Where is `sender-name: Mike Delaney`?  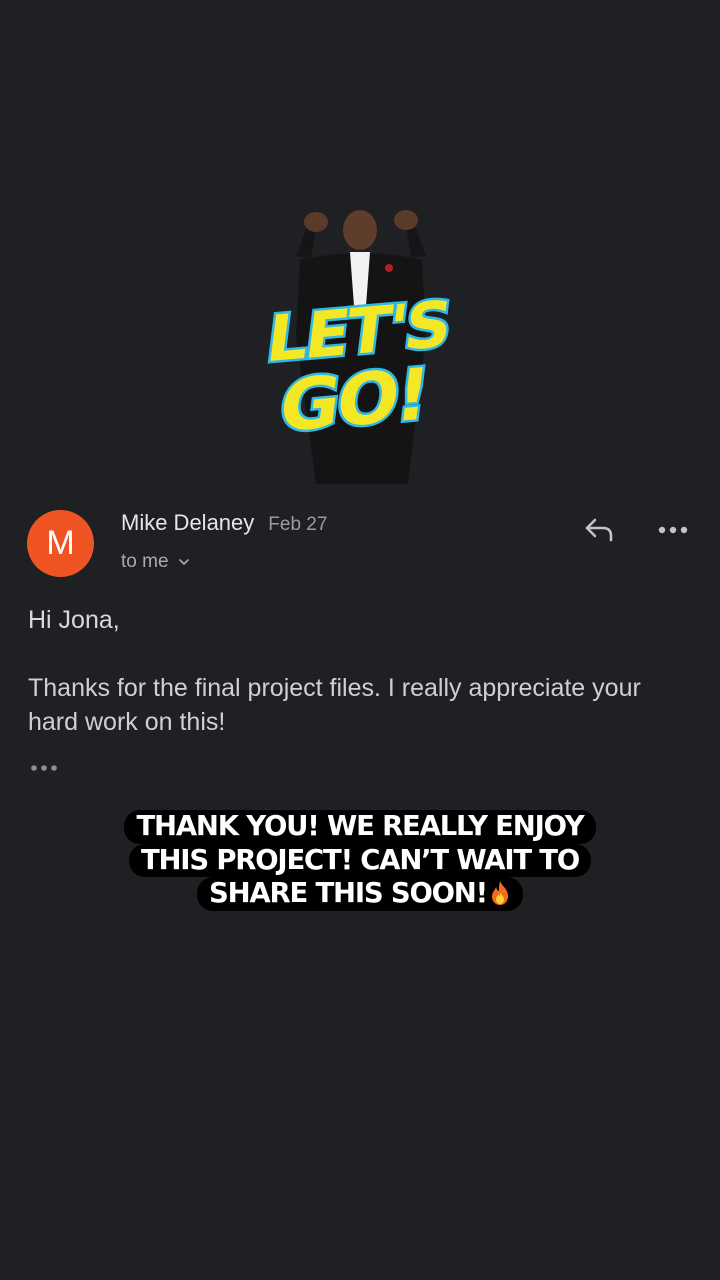 sender-name: Mike Delaney is located at coordinates (187, 523).